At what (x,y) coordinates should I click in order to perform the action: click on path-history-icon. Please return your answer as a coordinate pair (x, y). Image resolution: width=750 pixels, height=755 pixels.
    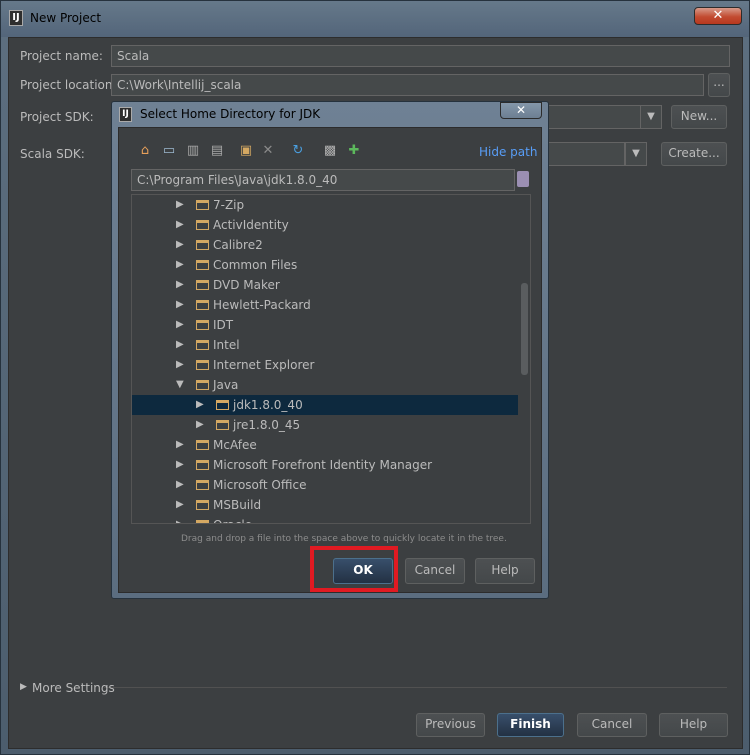
    Looking at the image, I should click on (523, 179).